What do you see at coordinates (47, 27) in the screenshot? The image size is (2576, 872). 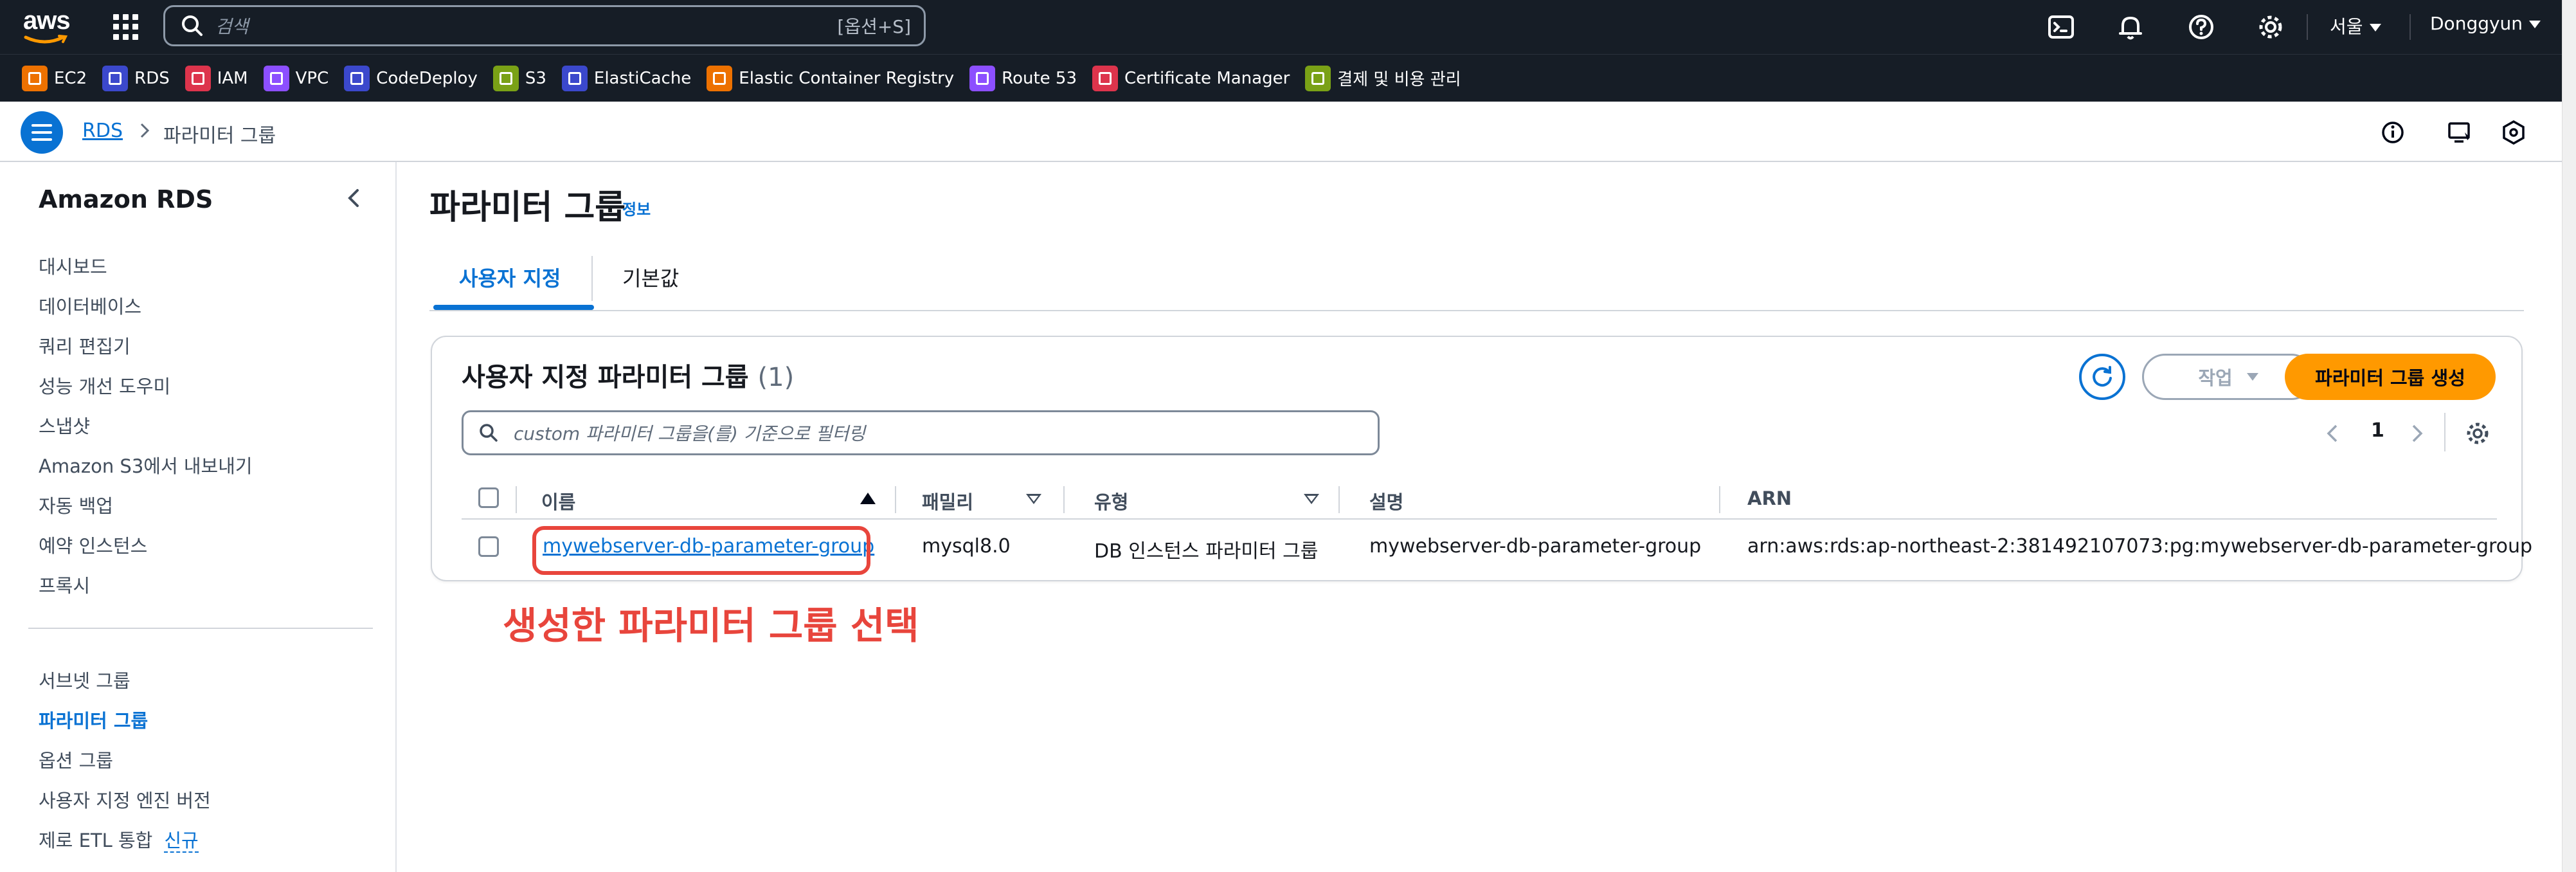 I see `aws-logo: aws` at bounding box center [47, 27].